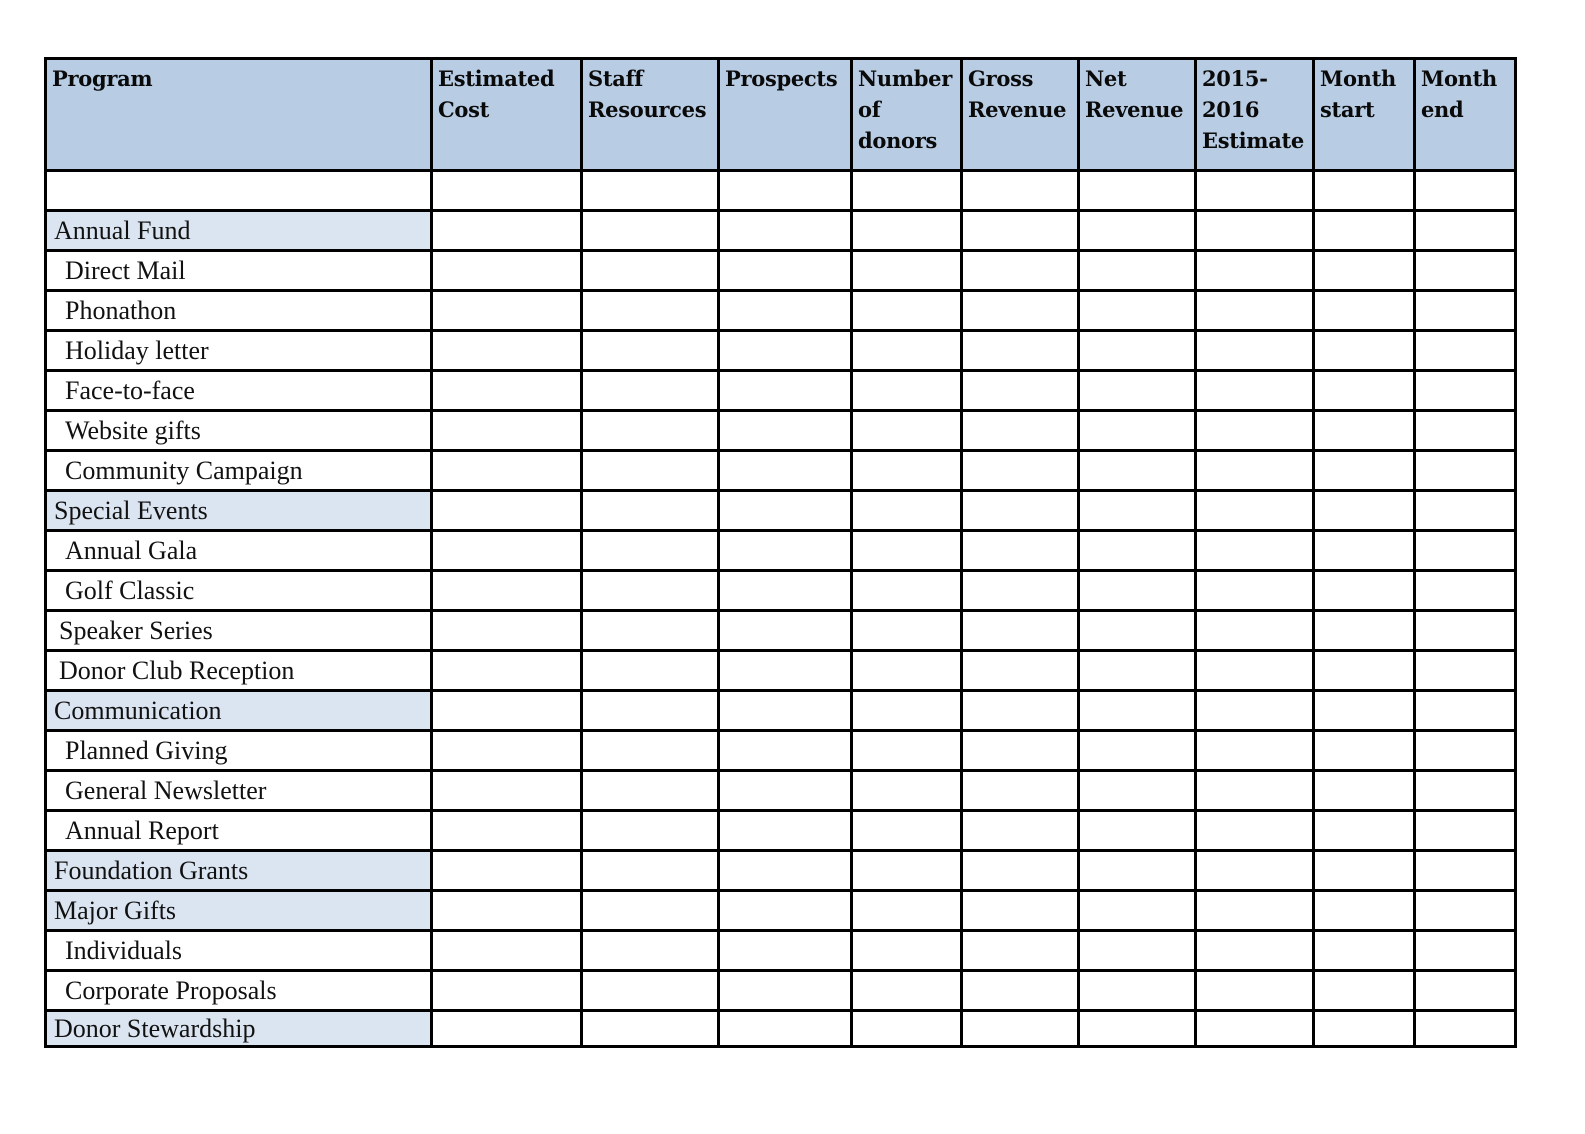 The image size is (1585, 1134). I want to click on program-label, so click(238, 190).